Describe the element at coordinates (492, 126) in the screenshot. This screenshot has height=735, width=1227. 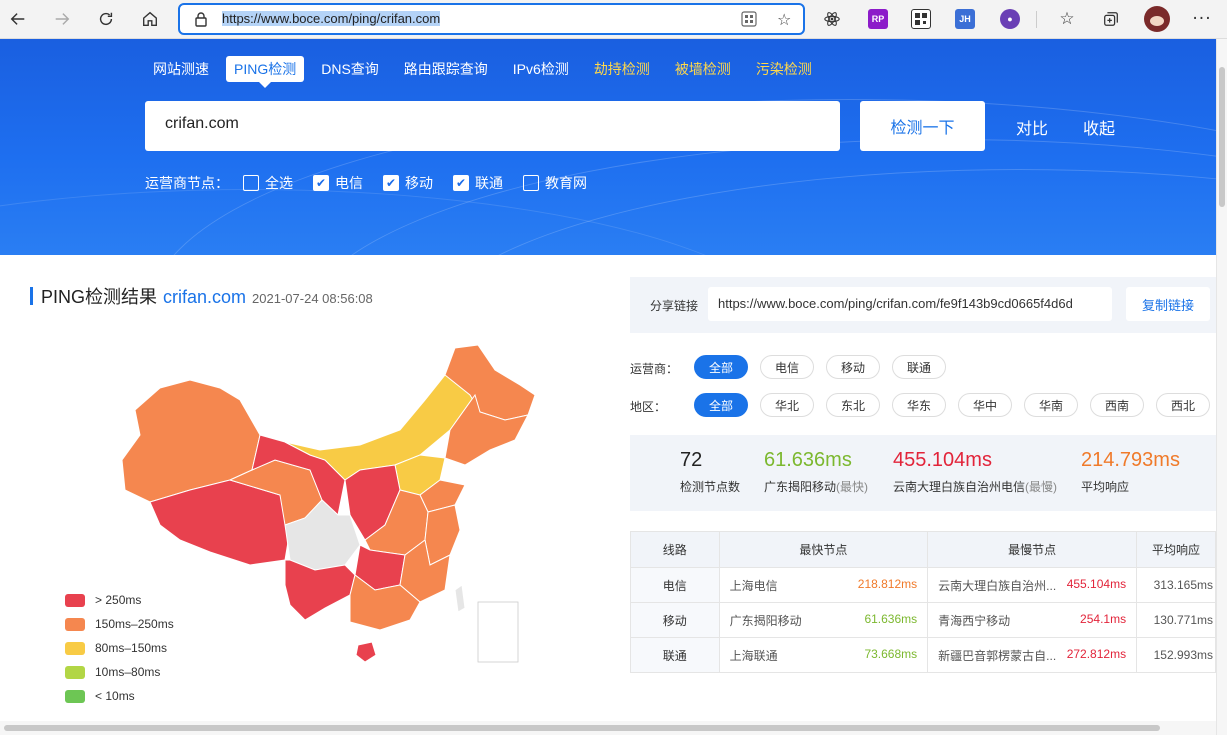
I see `domain-input: crifan.com` at that location.